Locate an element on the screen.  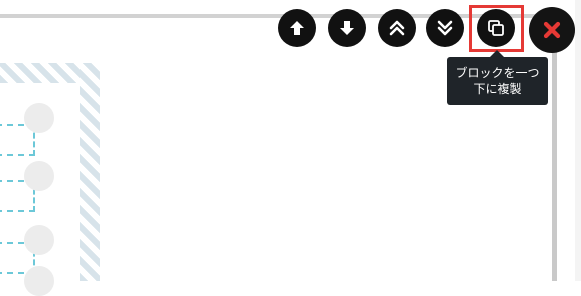
close-icon is located at coordinates (552, 30).